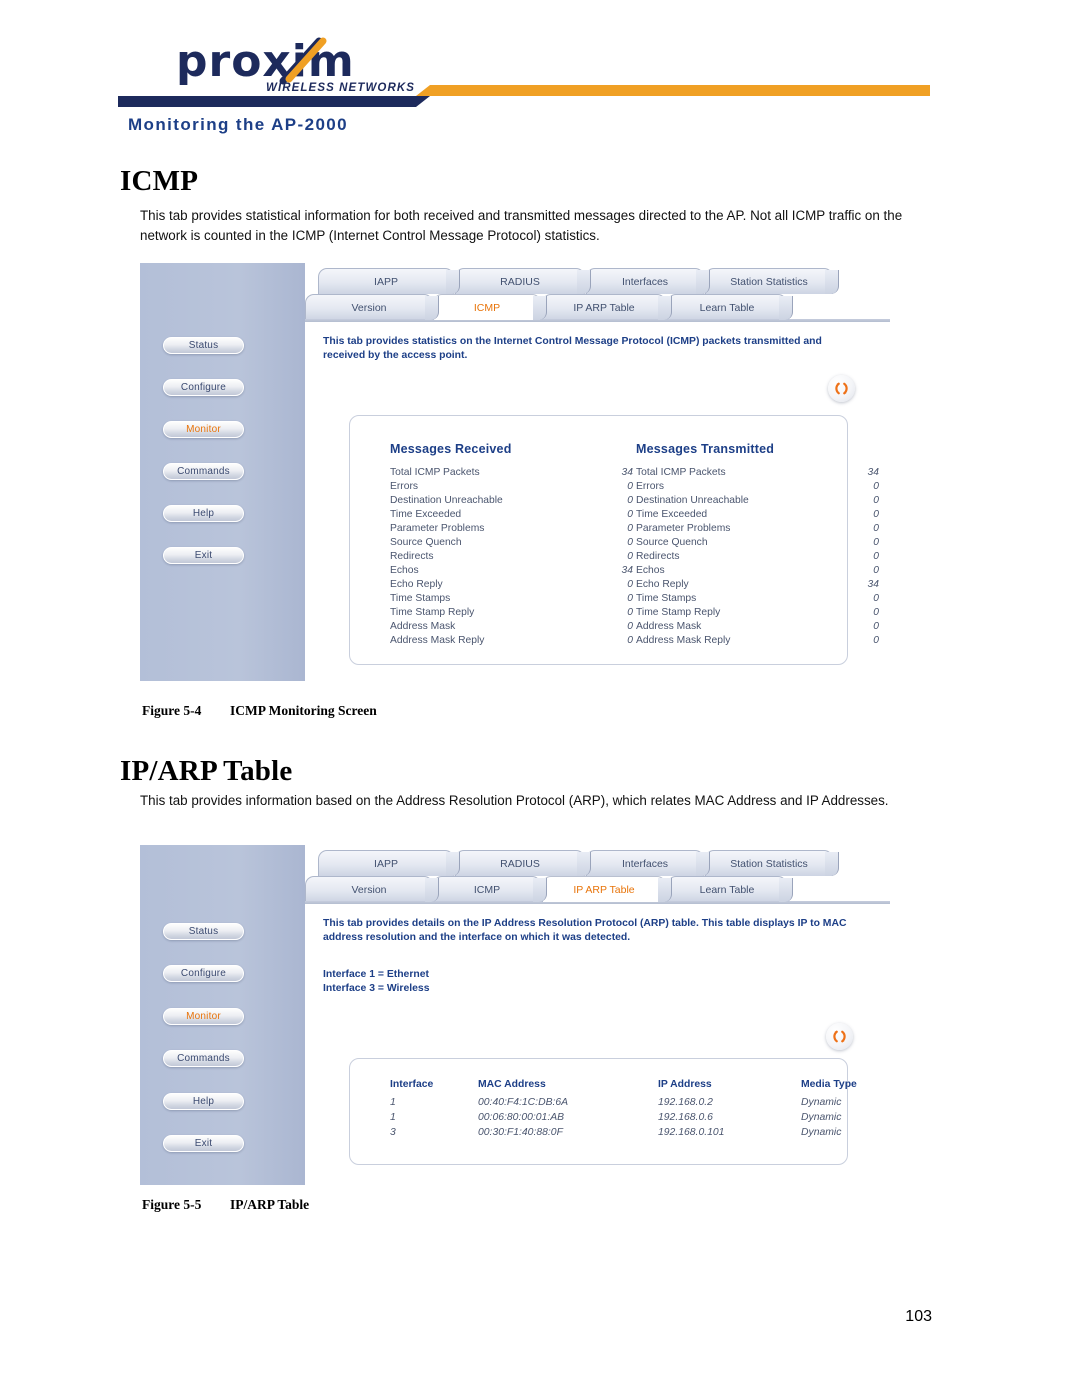 Image resolution: width=1080 pixels, height=1397 pixels. What do you see at coordinates (416, 584) in the screenshot?
I see `stat-label: Echo Reply` at bounding box center [416, 584].